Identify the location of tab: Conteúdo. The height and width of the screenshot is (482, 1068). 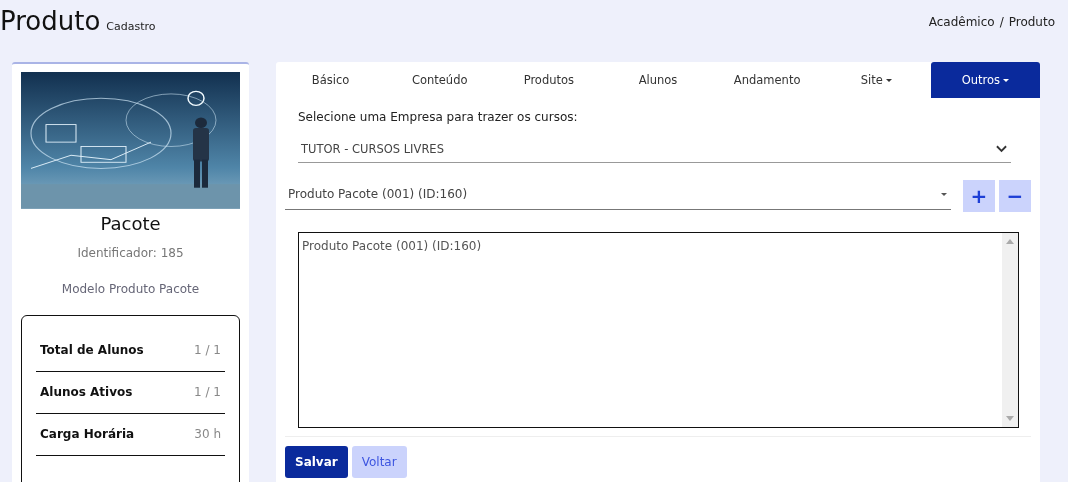
(440, 80).